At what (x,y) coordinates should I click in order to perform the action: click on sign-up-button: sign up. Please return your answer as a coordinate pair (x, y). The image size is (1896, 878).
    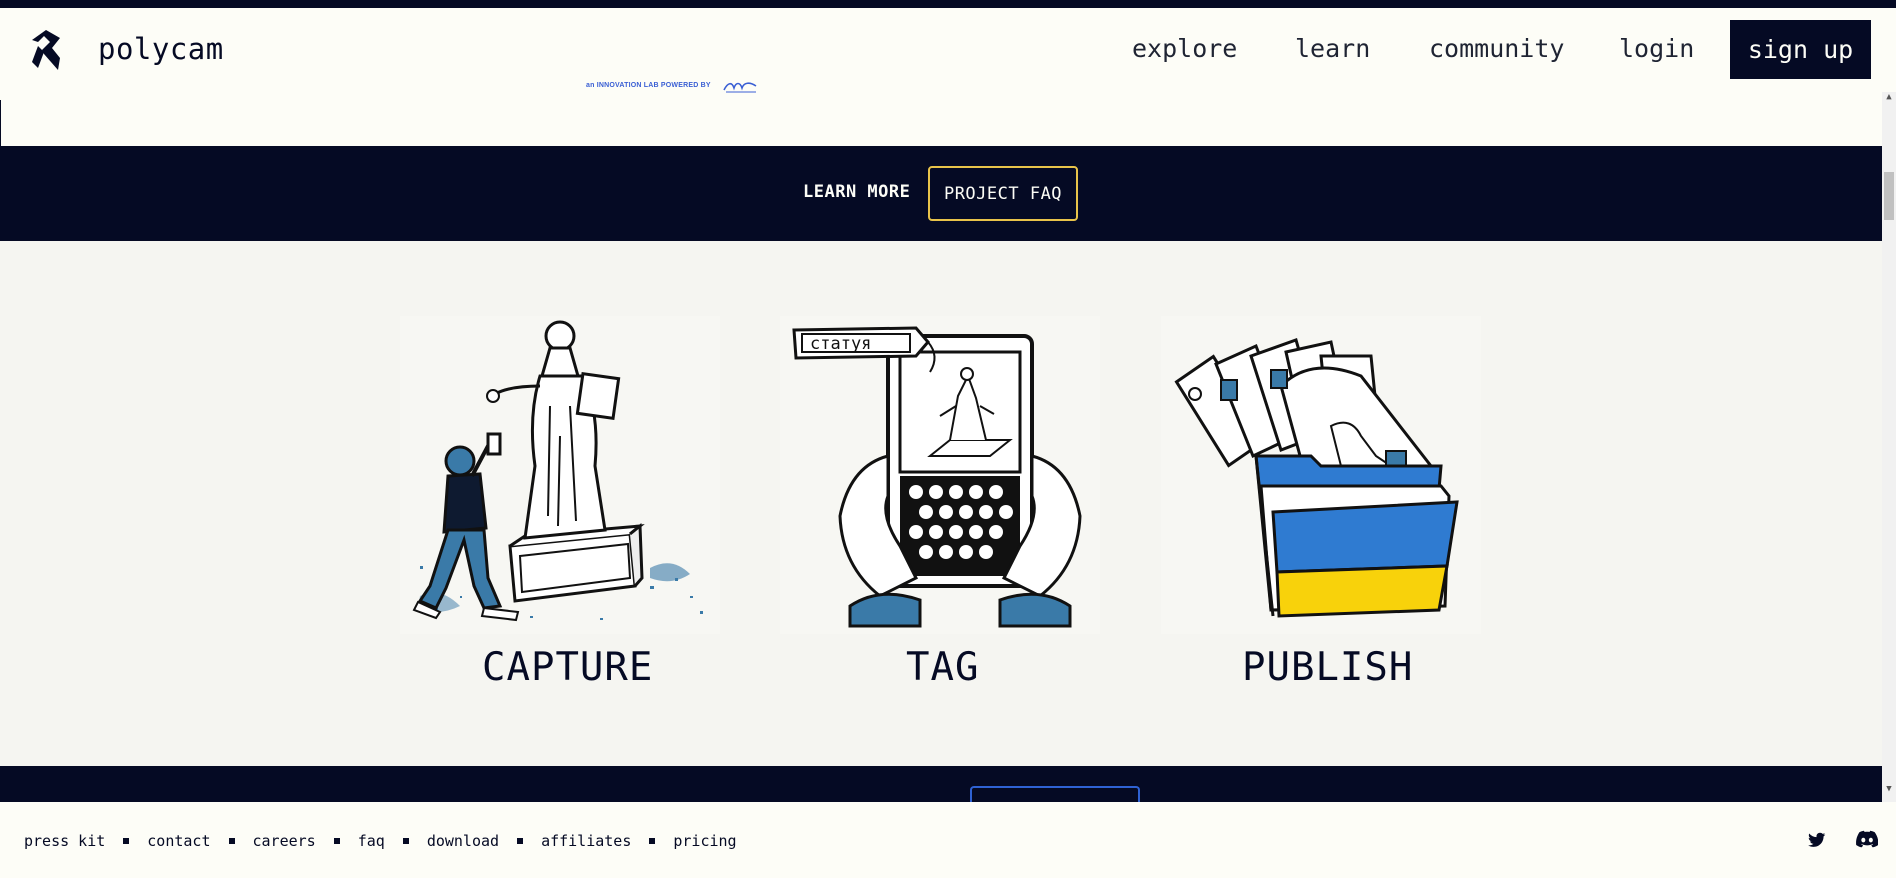
    Looking at the image, I should click on (1800, 49).